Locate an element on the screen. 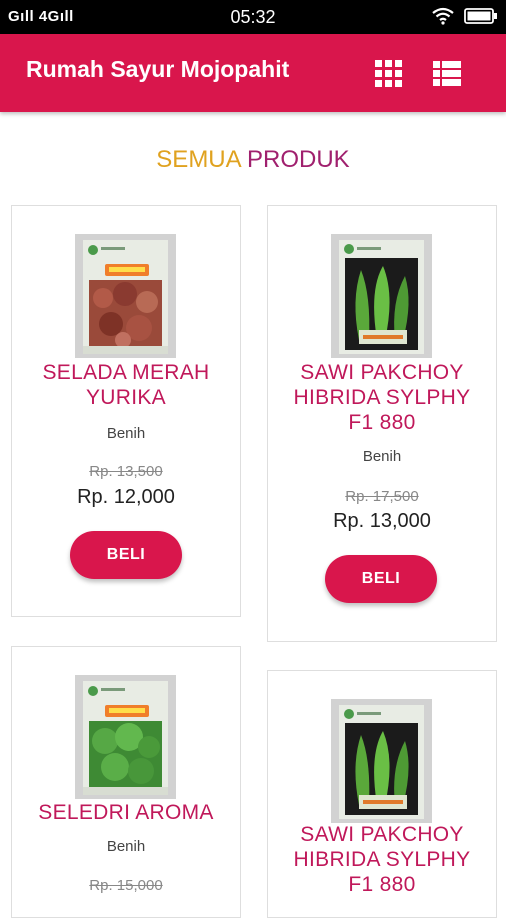  product-card: SAWI PAKCHOY HIBRIDA SYLPHY F1 880 is located at coordinates (382, 794).